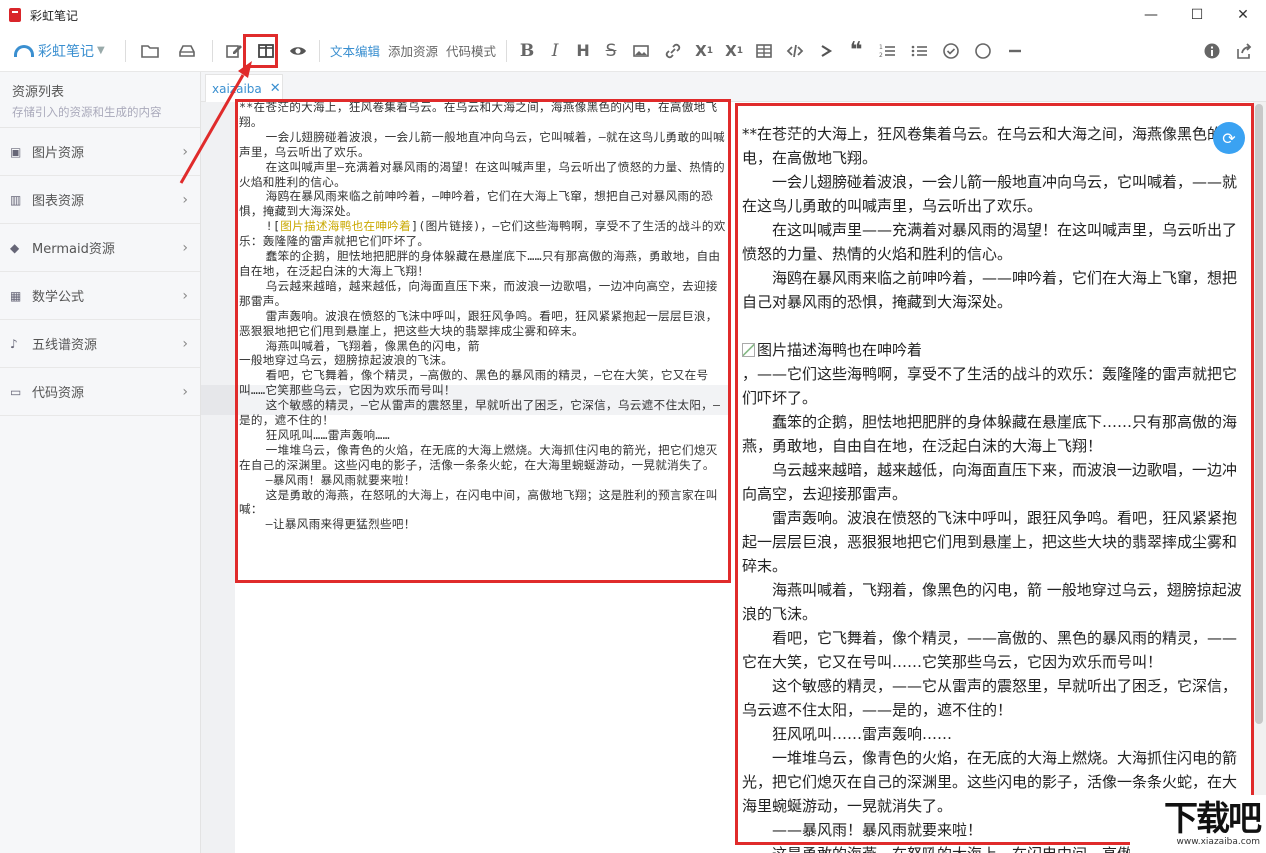  What do you see at coordinates (733, 87) in the screenshot?
I see `tab-bar: xaizaiba ✕` at bounding box center [733, 87].